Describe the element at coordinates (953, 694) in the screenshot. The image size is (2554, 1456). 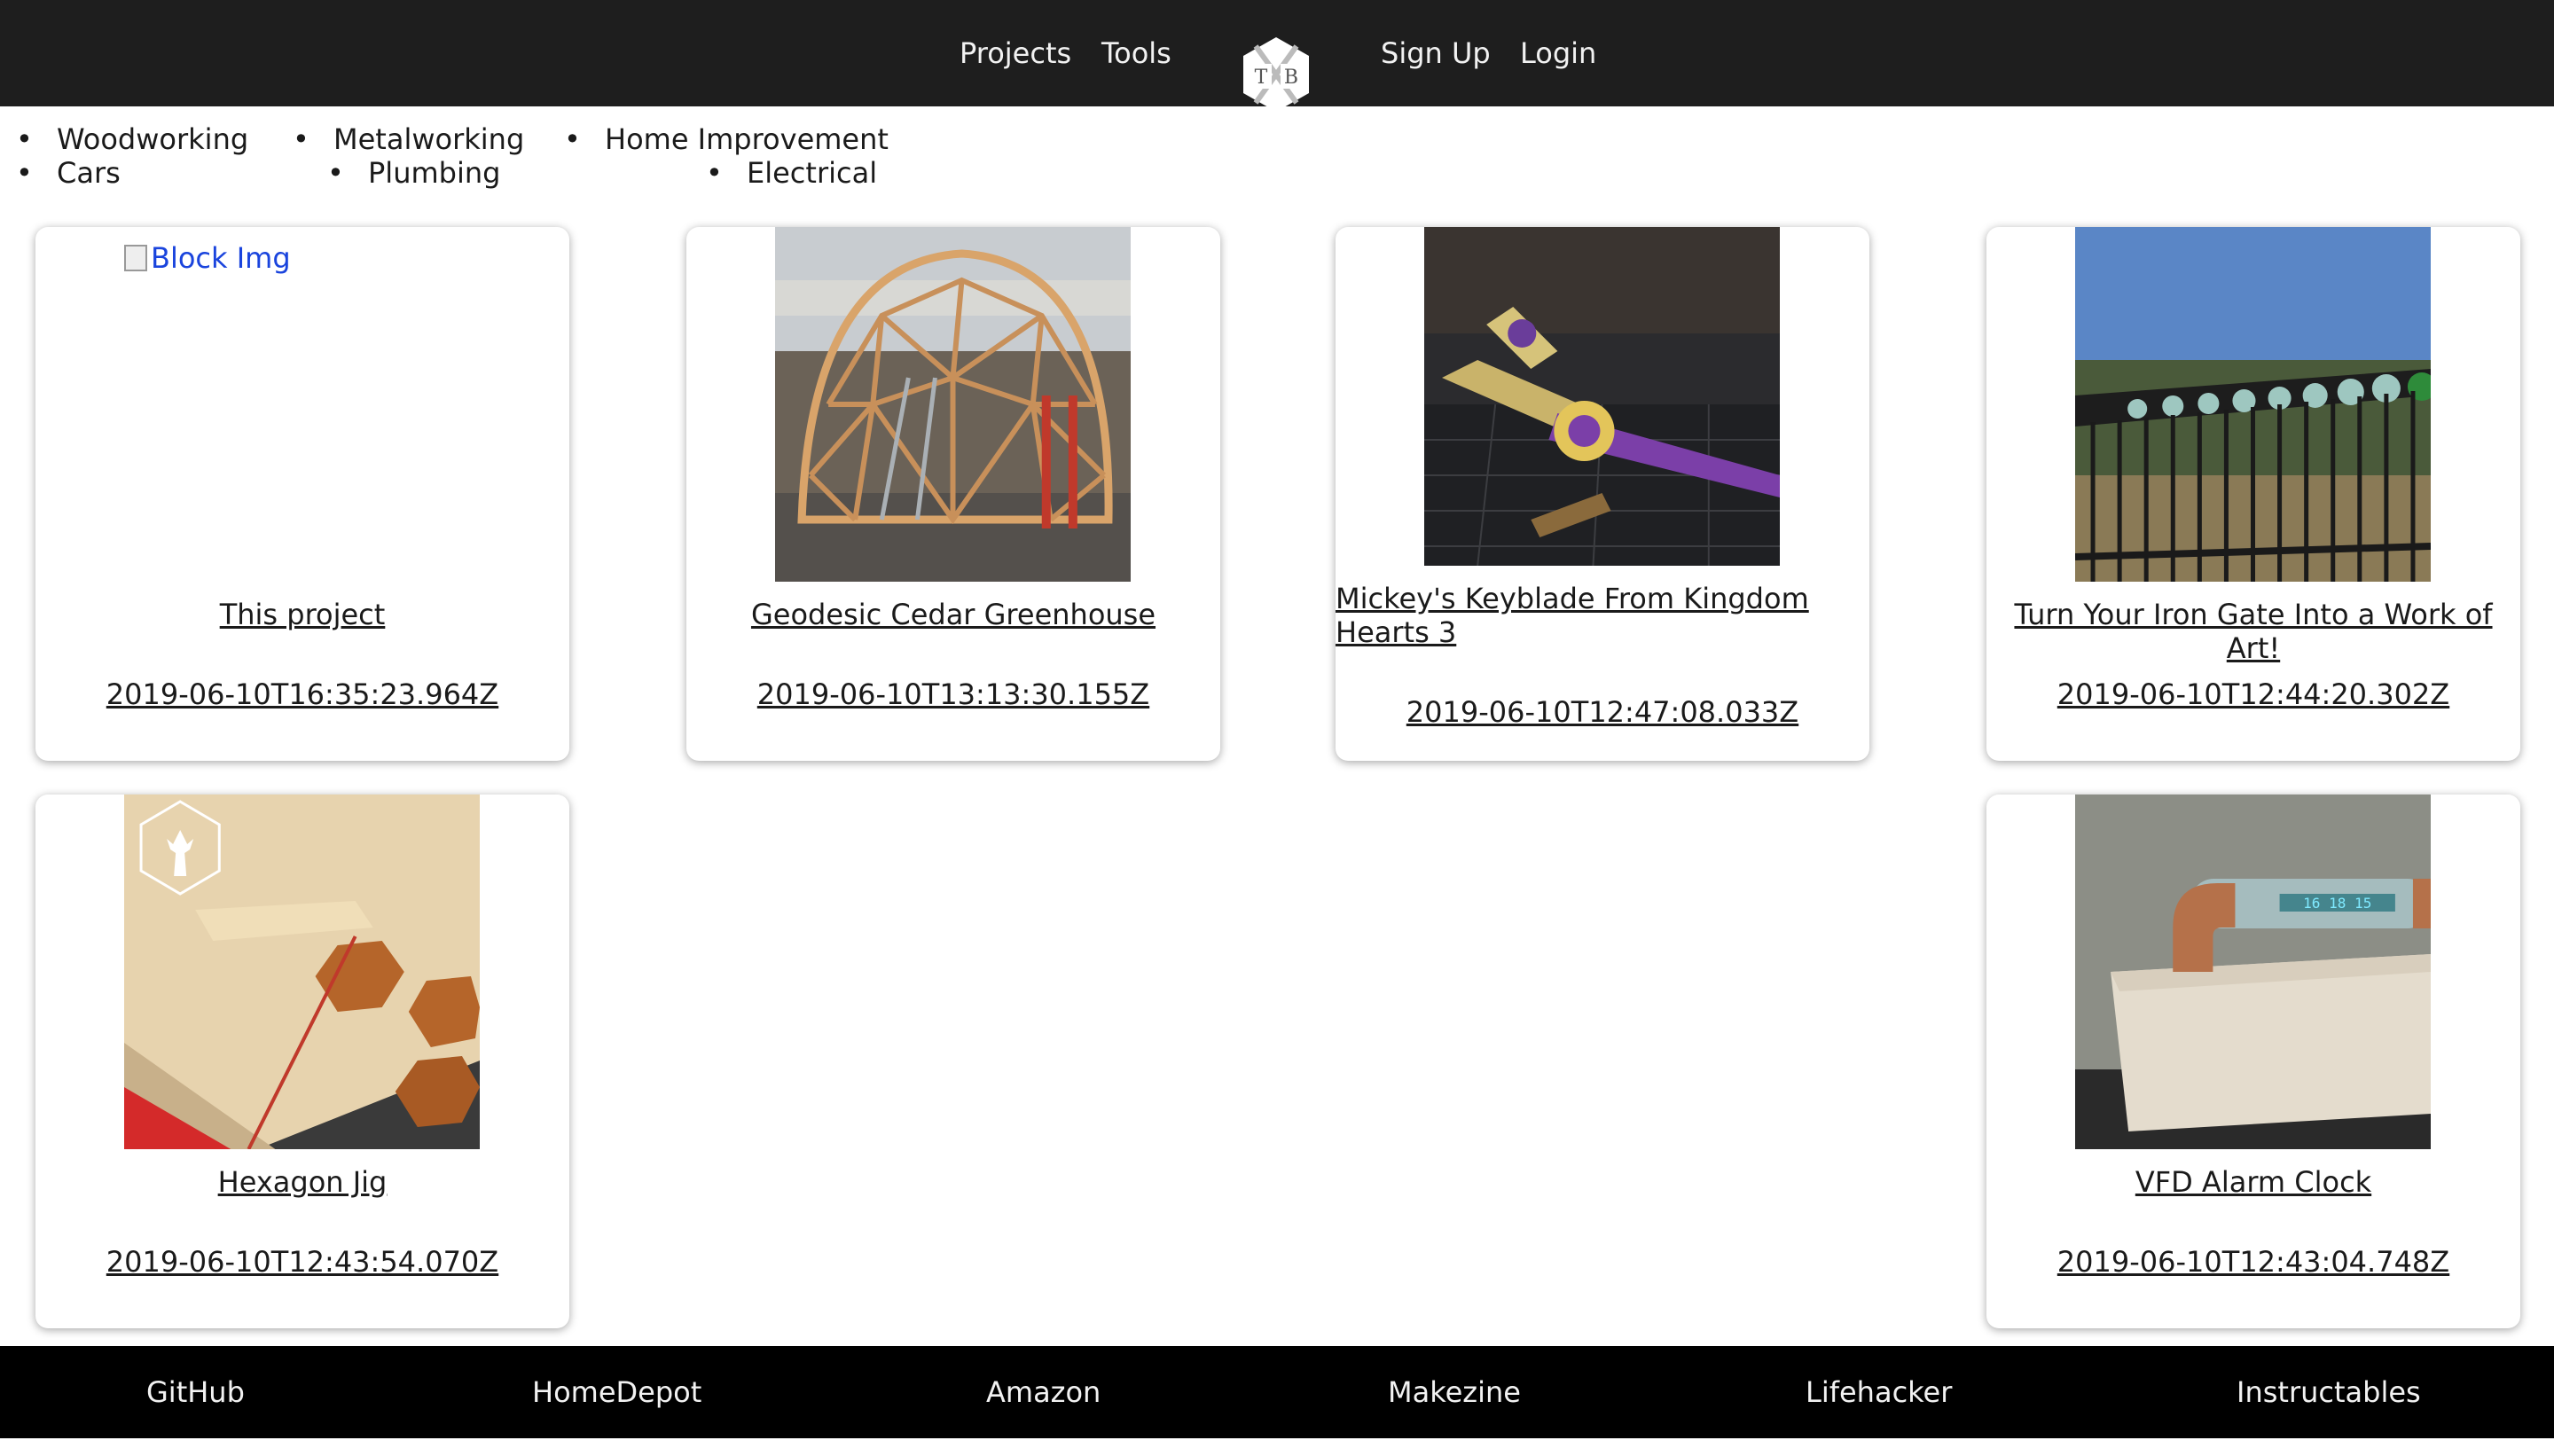
I see `project-date-link: 2019-06-10T13:13:30.155Z` at that location.